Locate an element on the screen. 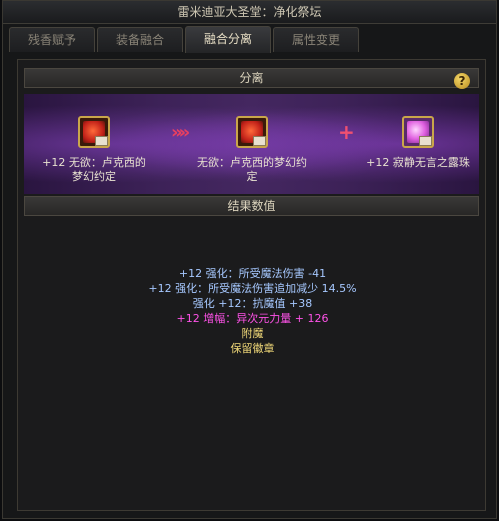  dewdrop-item-label: +12 寂静无言之露珠 is located at coordinates (418, 162).